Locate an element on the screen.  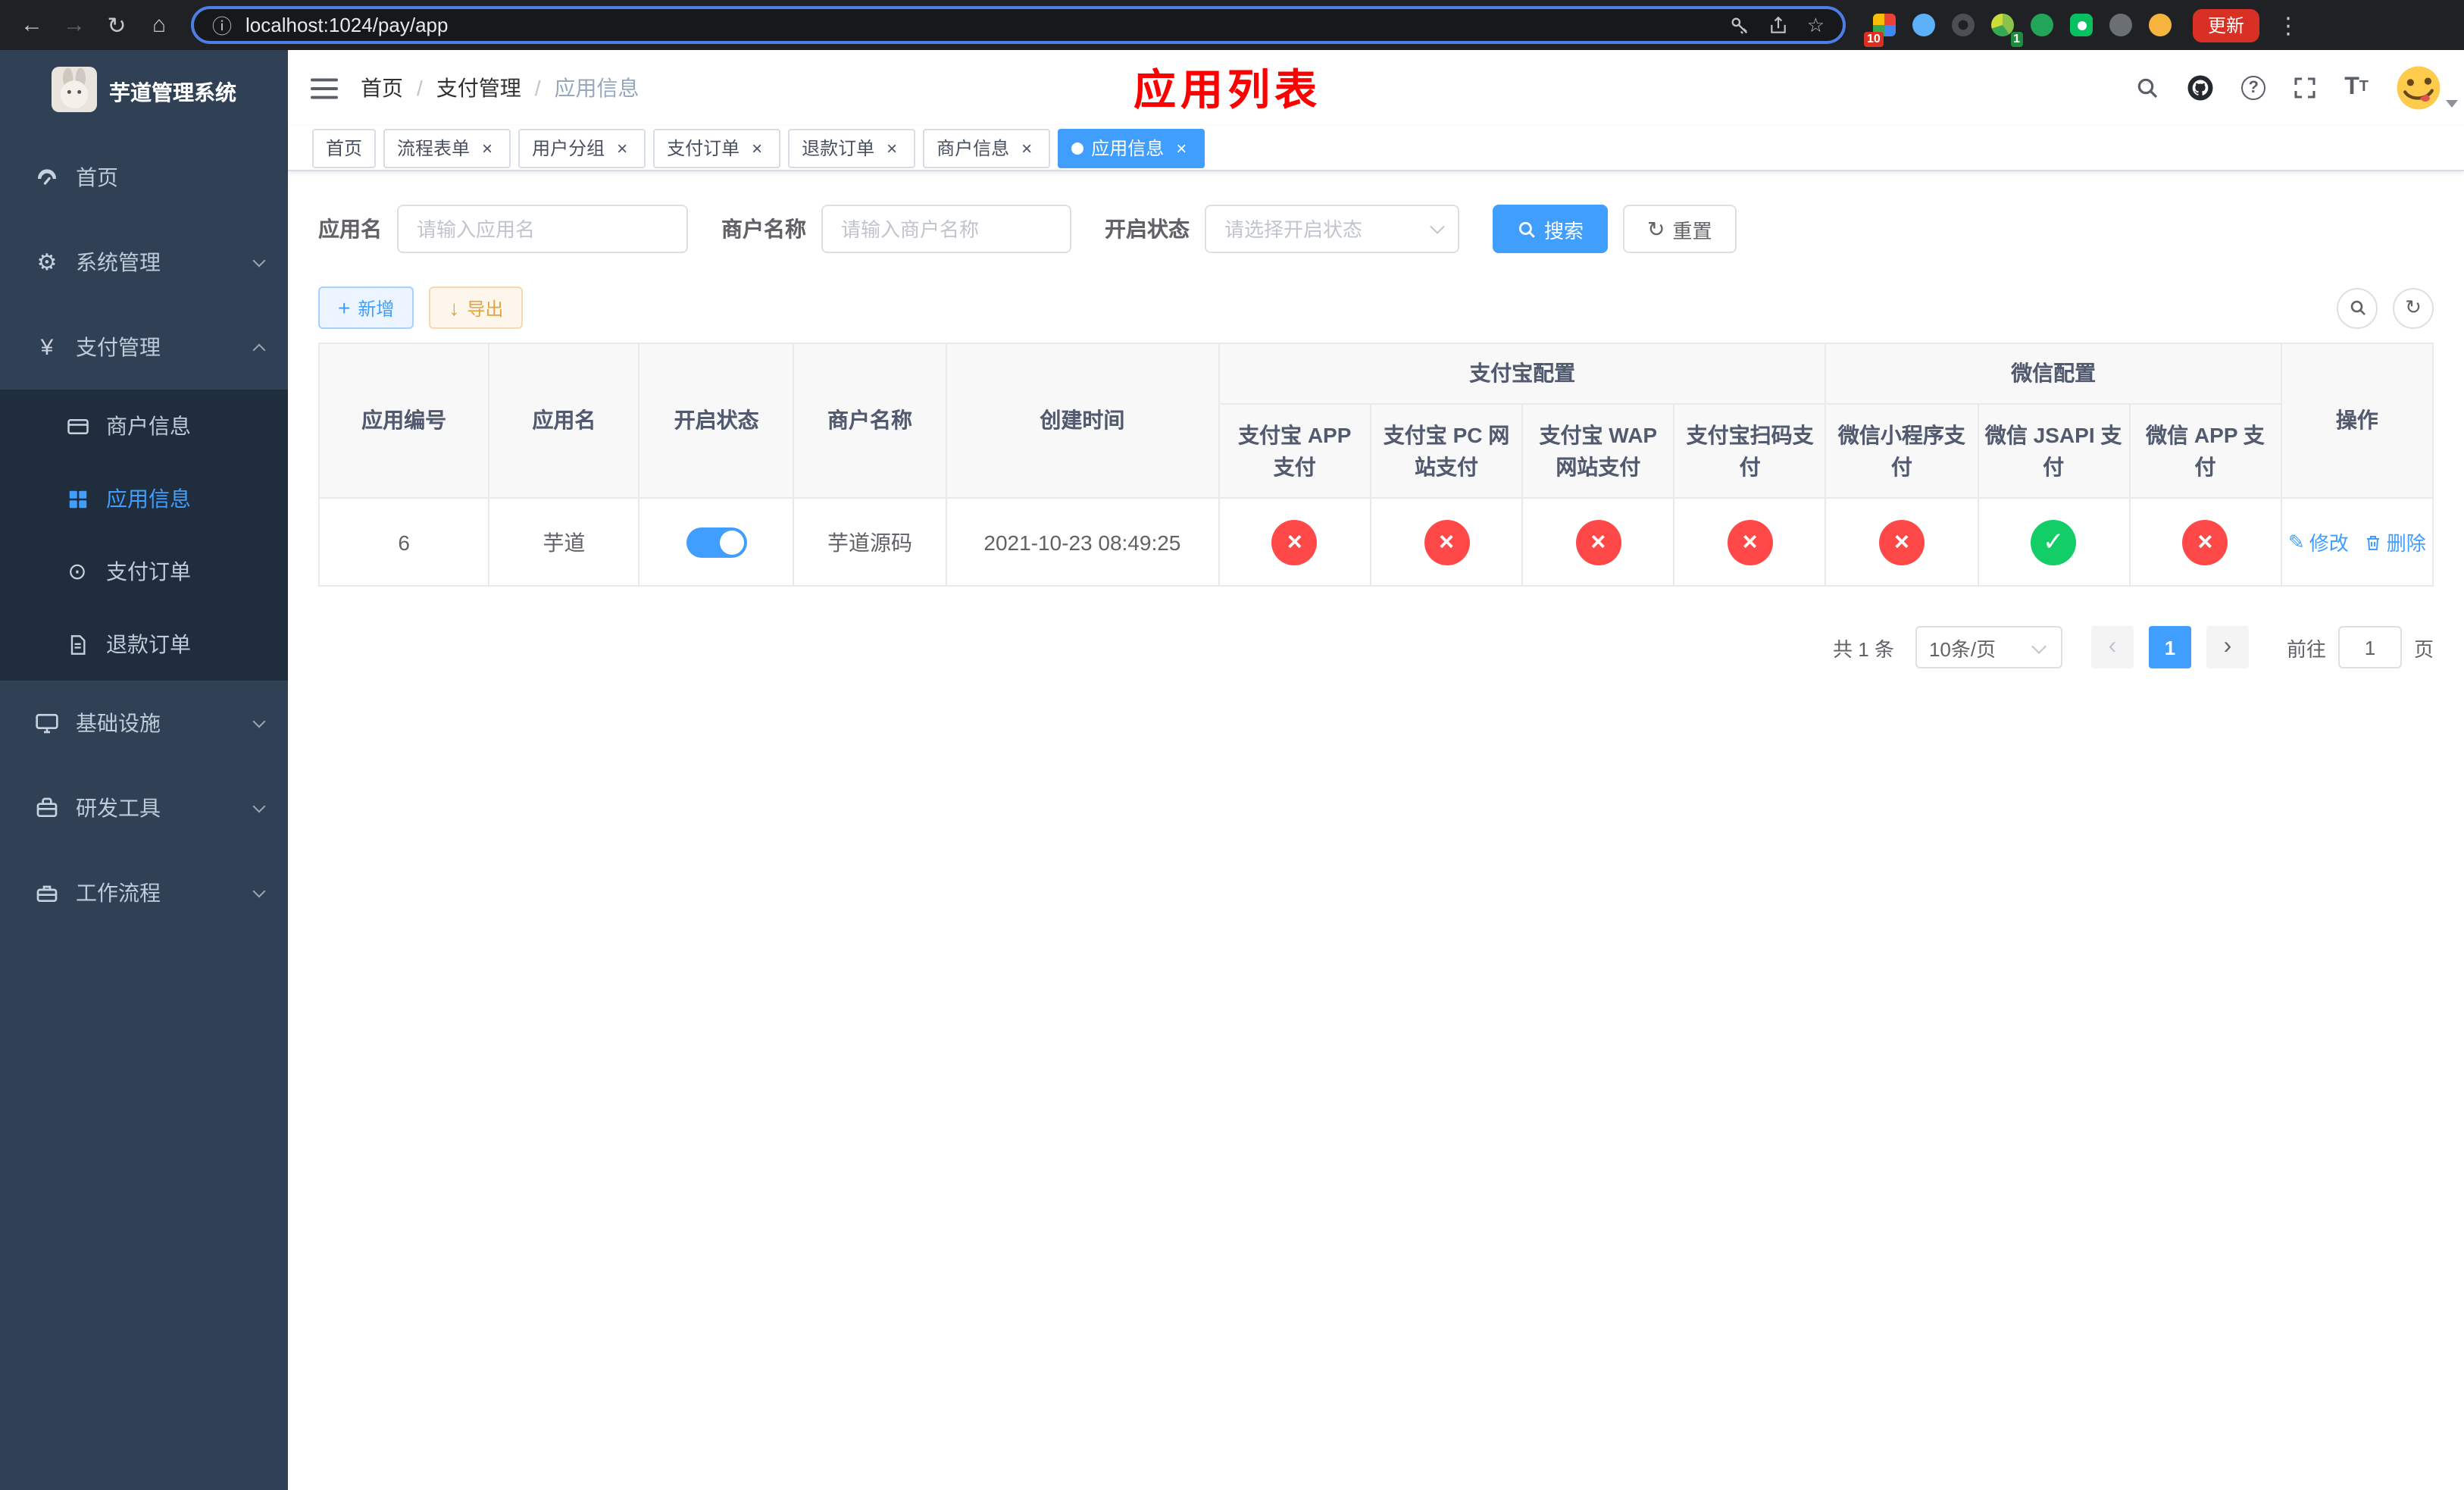
edit-link: ✎ 修改 is located at coordinates (2318, 541).